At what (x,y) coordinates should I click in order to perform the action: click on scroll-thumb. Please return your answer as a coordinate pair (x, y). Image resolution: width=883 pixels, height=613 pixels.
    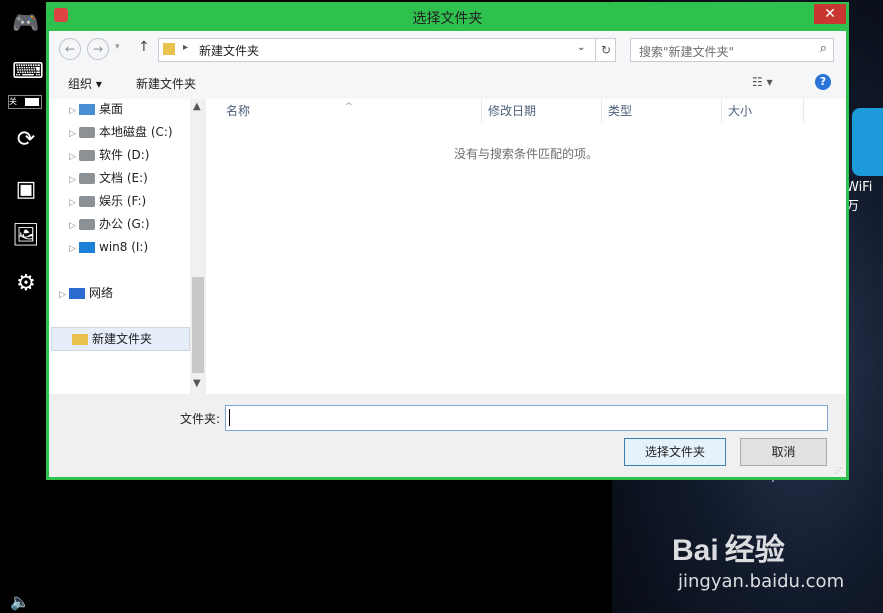
    Looking at the image, I should click on (198, 325).